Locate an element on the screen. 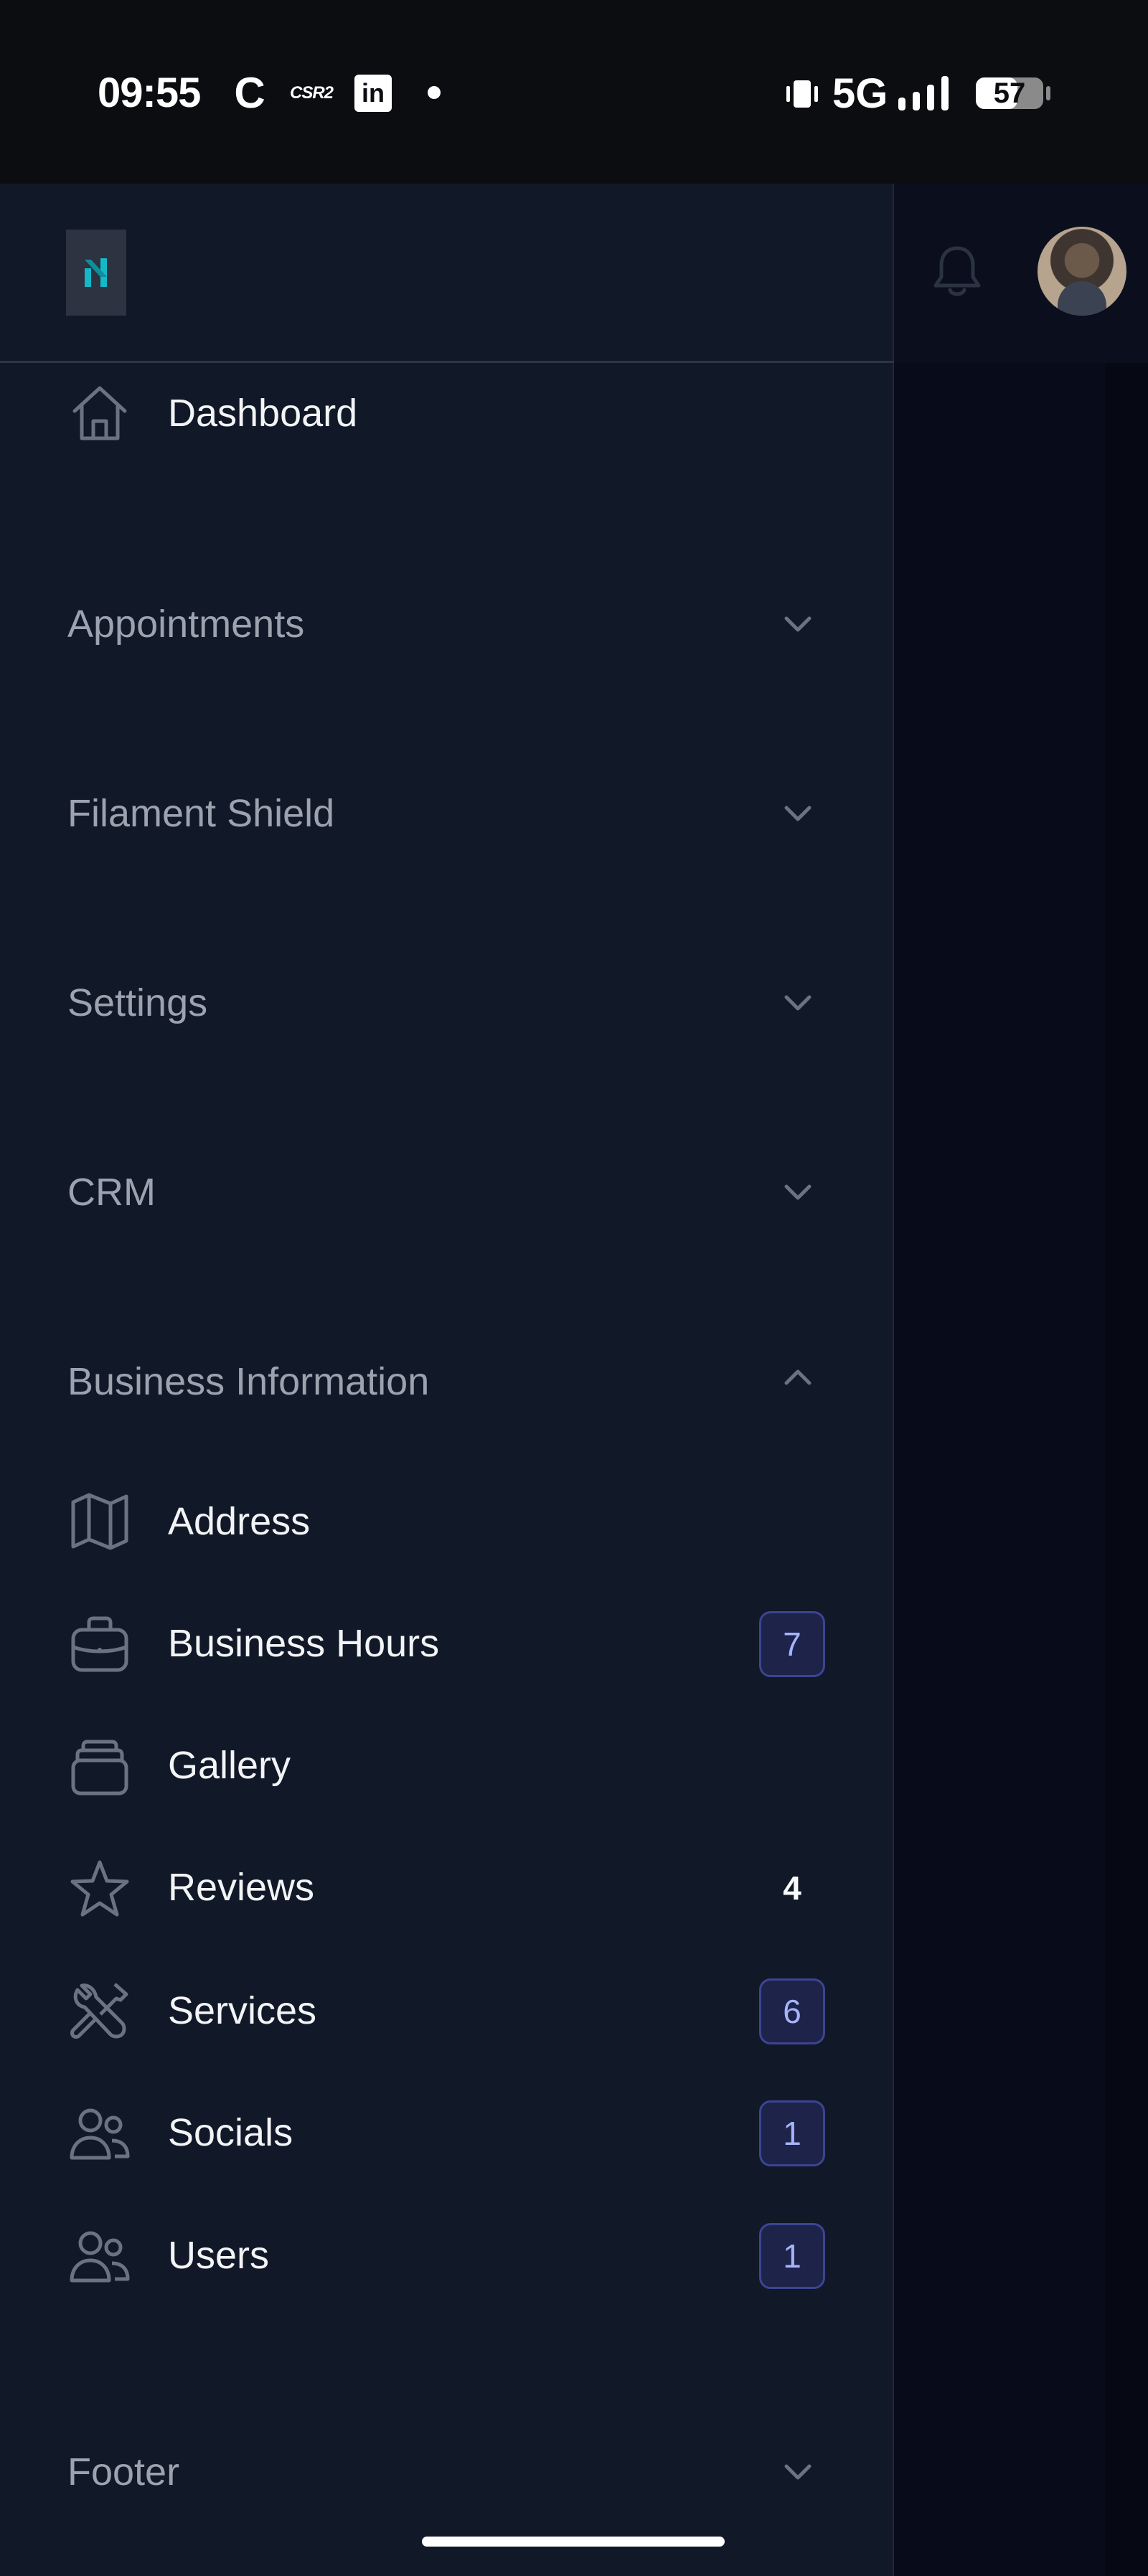  group-label: Filament Shield is located at coordinates (201, 813).